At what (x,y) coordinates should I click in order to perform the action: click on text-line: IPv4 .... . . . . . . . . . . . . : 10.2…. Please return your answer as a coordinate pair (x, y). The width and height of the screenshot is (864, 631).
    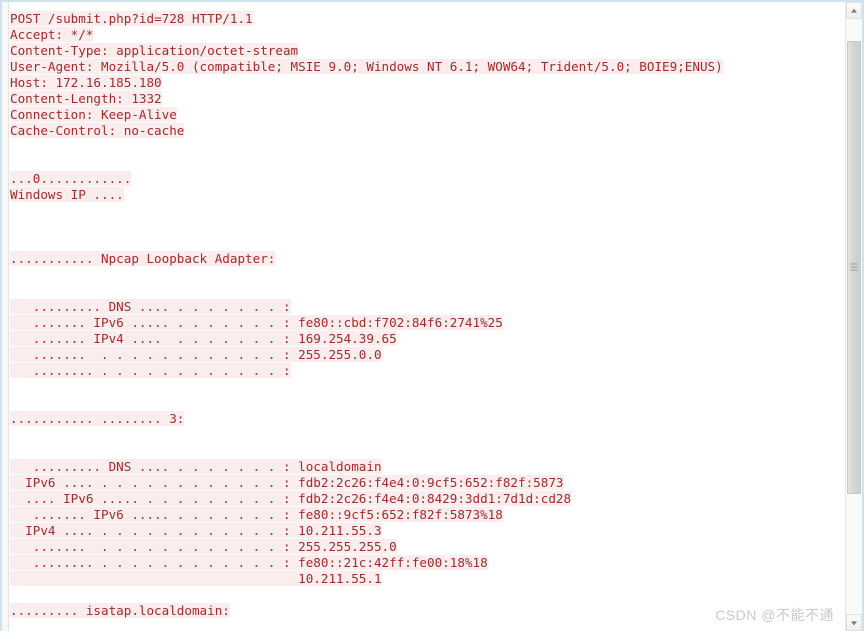
    Looking at the image, I should click on (419, 531).